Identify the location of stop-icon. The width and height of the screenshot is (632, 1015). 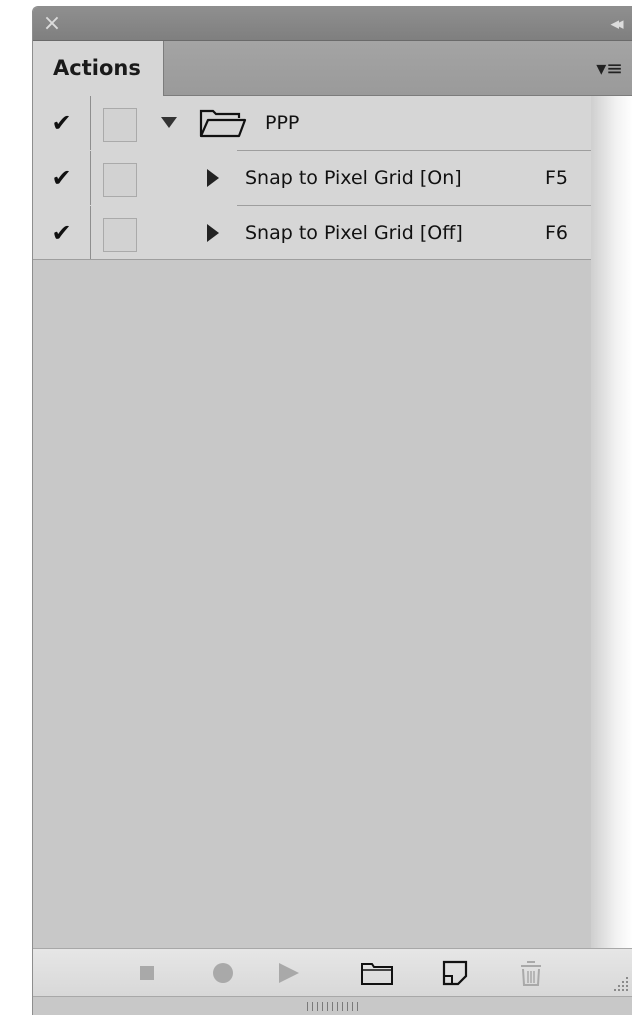
(147, 973).